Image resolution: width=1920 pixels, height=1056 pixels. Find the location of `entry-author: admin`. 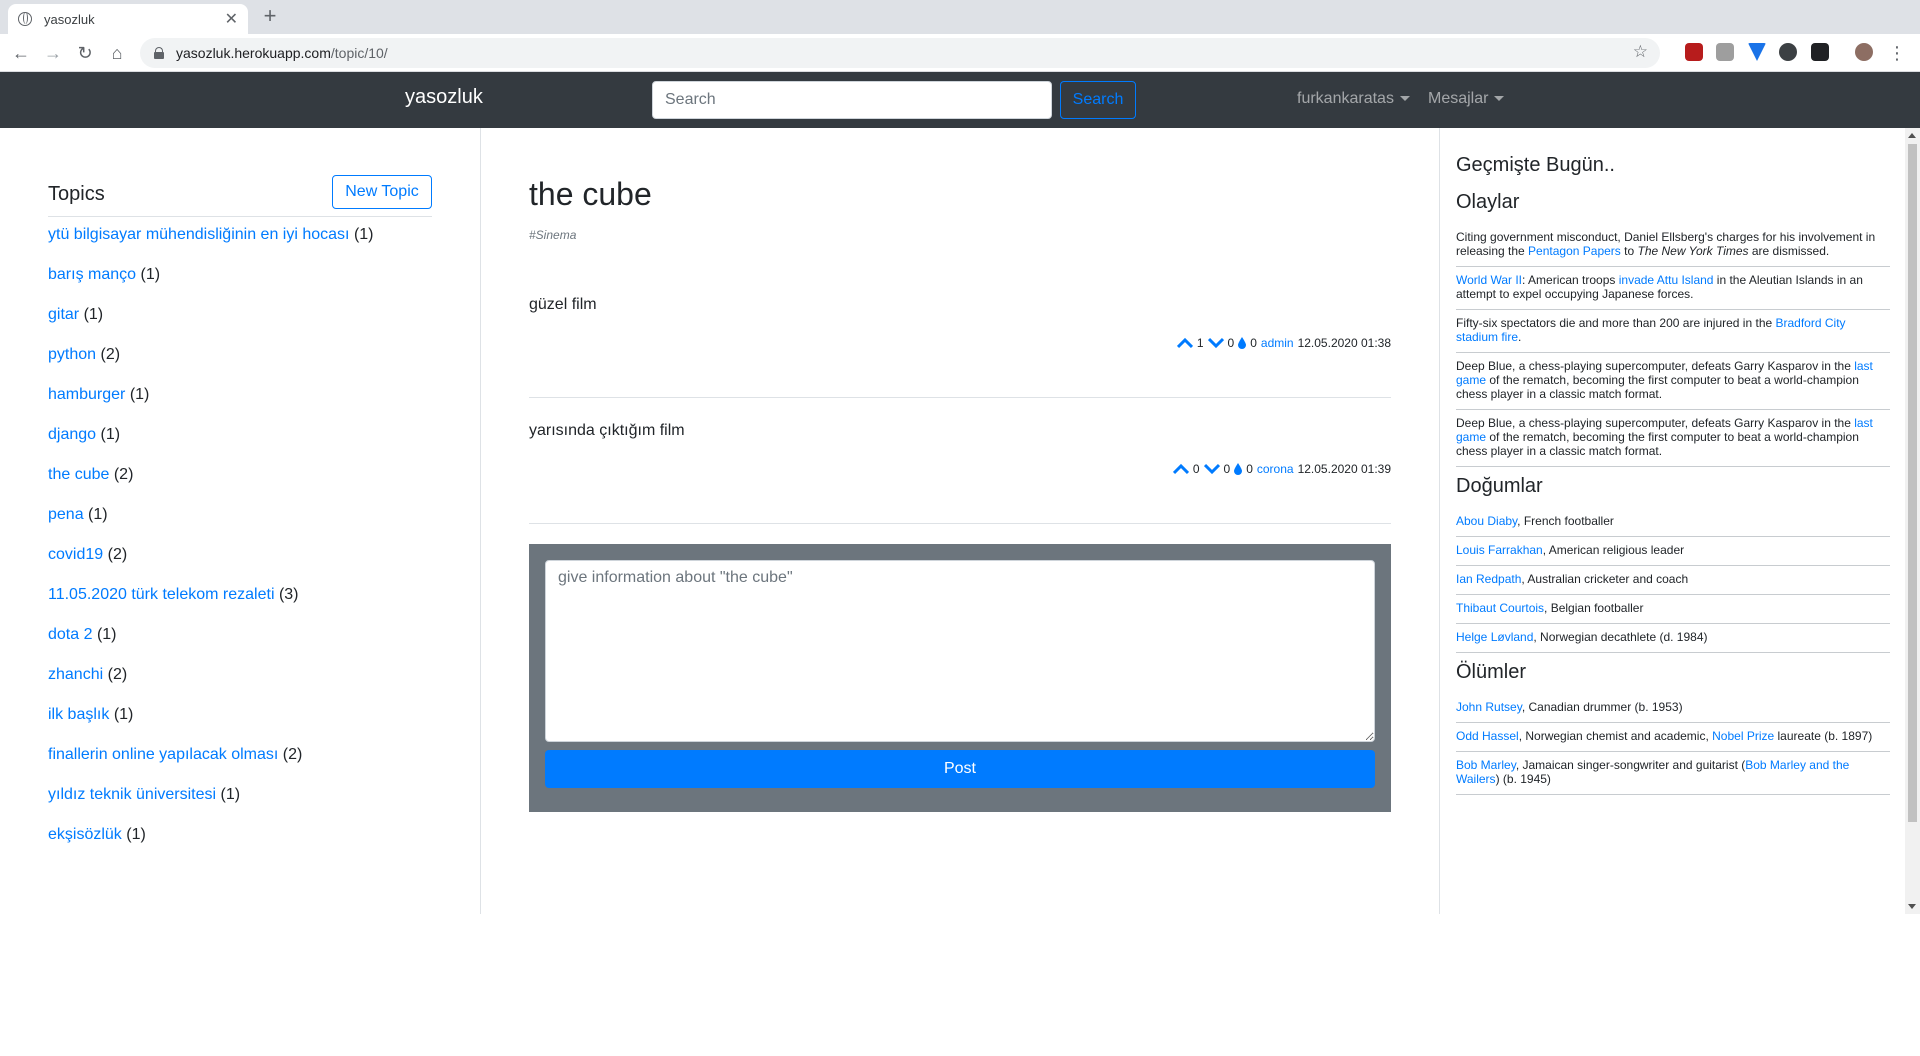

entry-author: admin is located at coordinates (1277, 343).